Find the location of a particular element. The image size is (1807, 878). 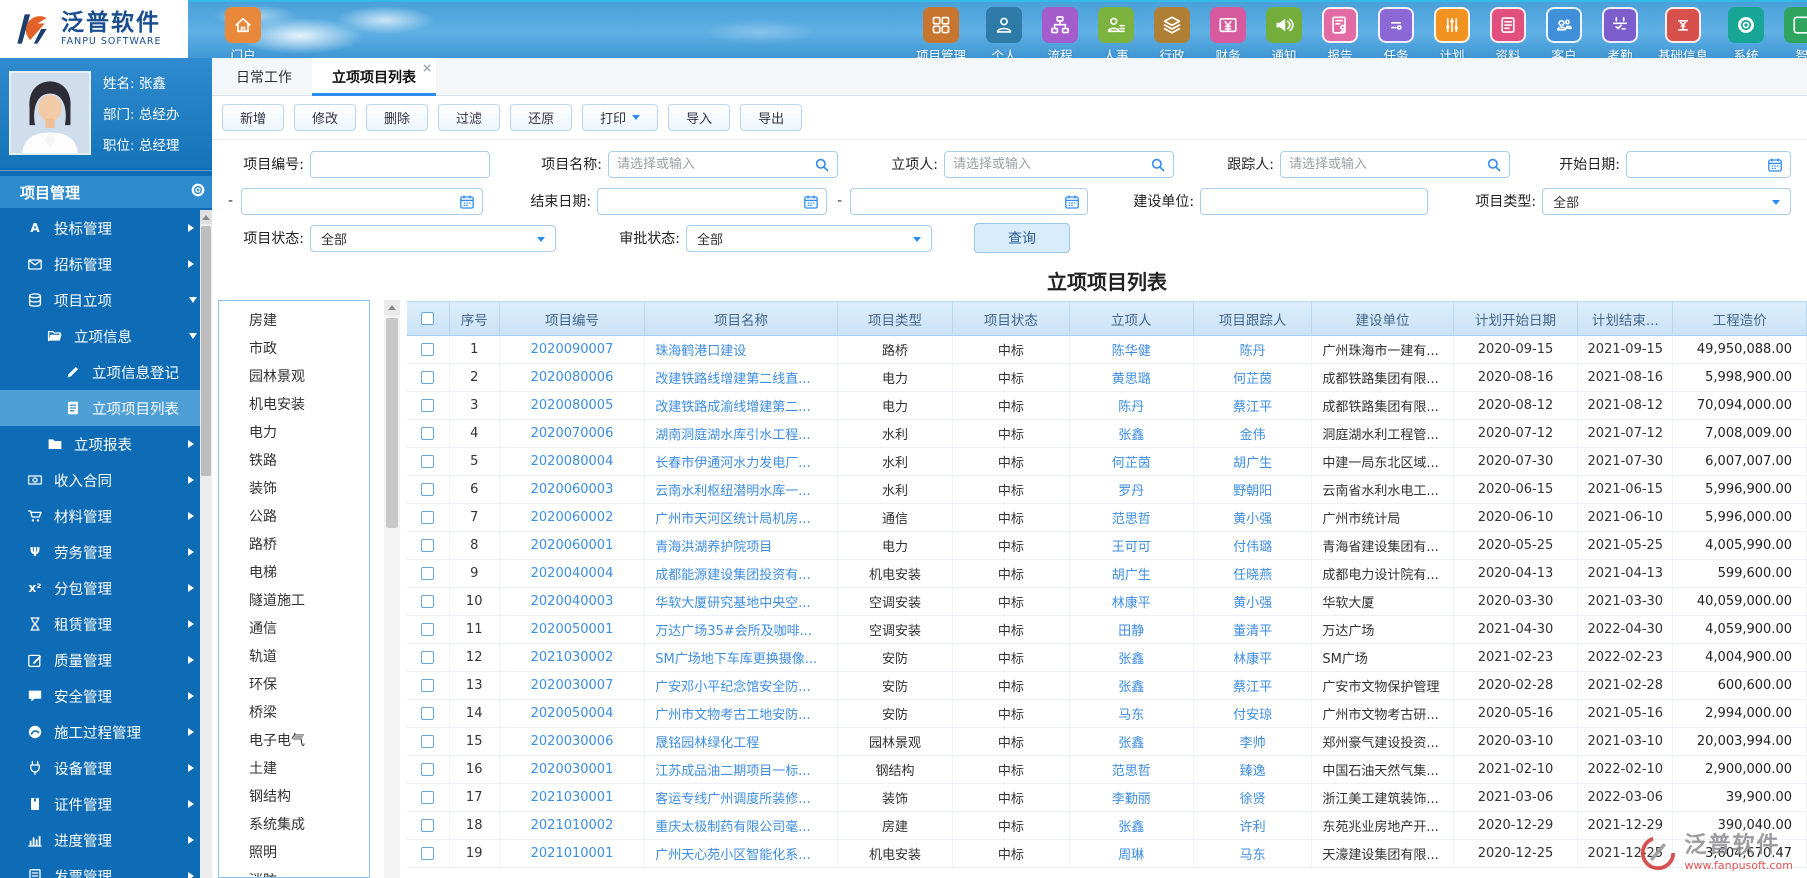

nav-item-flow: 流程 is located at coordinates (1060, 35).